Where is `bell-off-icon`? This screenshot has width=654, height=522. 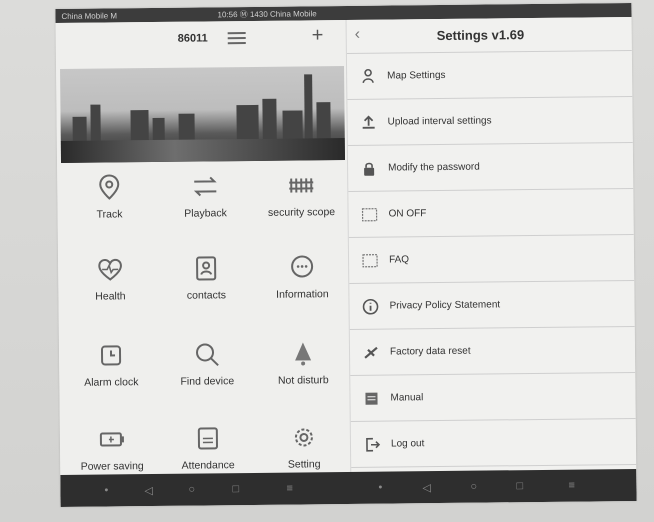
bell-off-icon is located at coordinates (303, 353).